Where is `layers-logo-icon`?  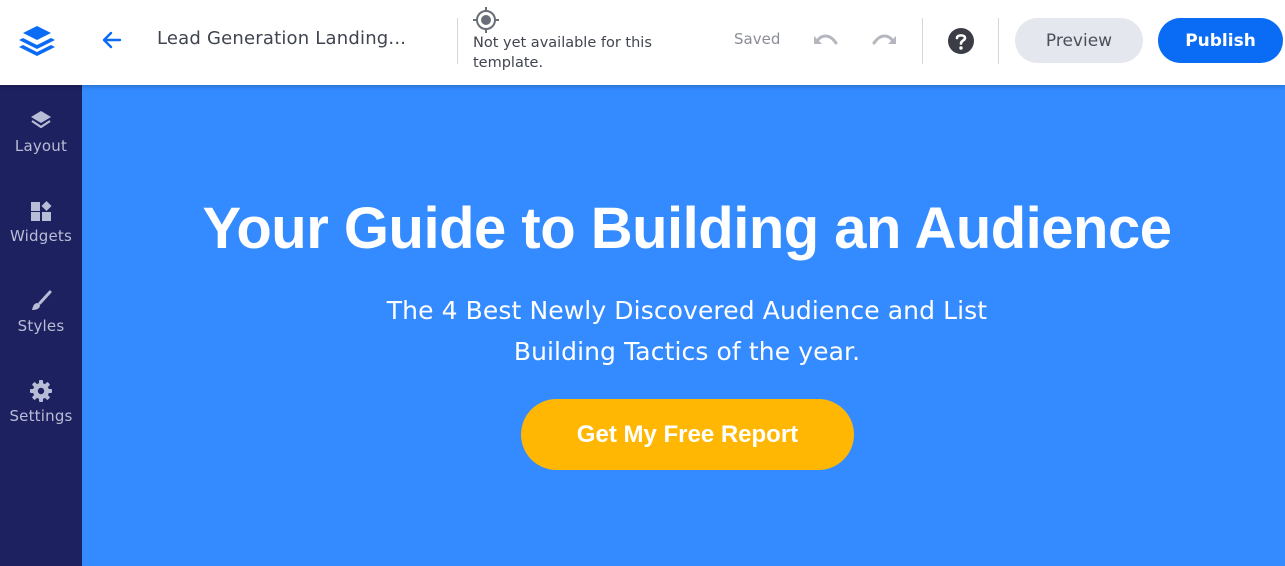 layers-logo-icon is located at coordinates (37, 40).